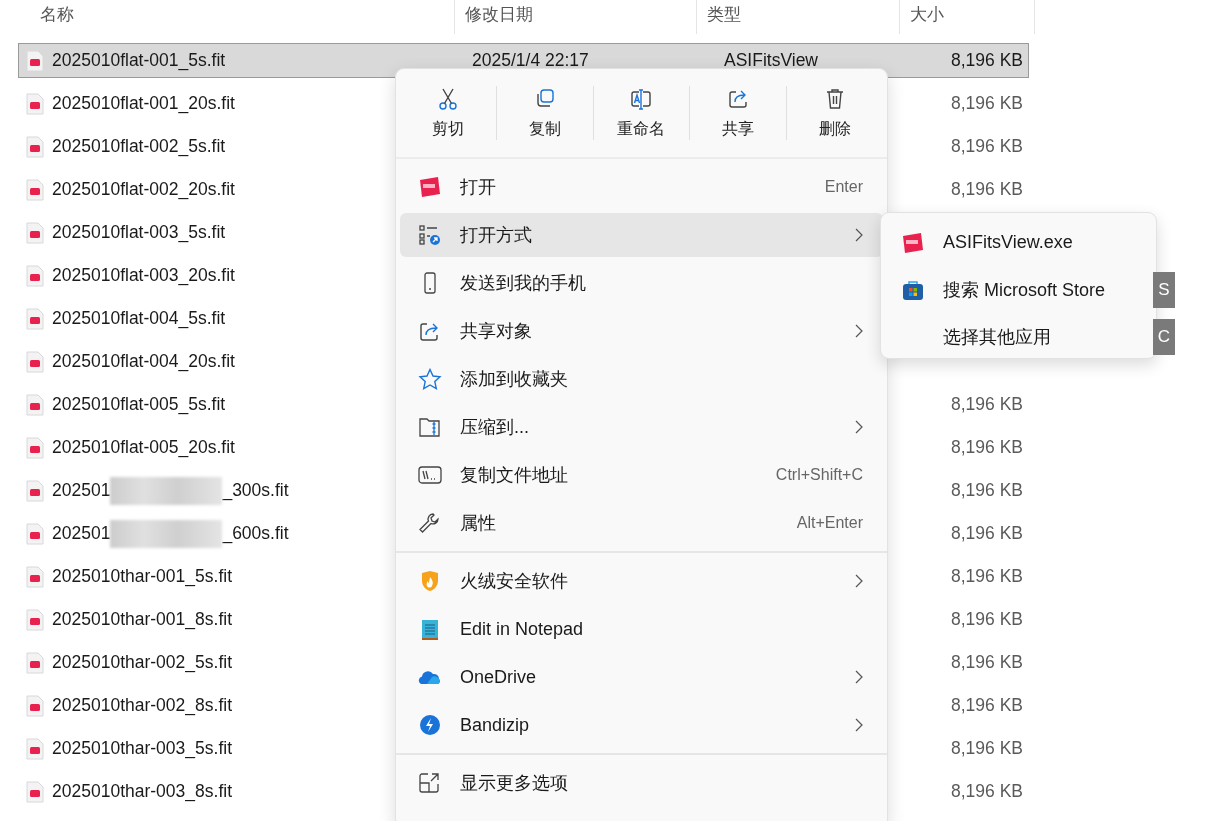 Image resolution: width=1213 pixels, height=821 pixels. What do you see at coordinates (142, 791) in the screenshot?
I see `file-name: 2025010thar-003_8s.fit` at bounding box center [142, 791].